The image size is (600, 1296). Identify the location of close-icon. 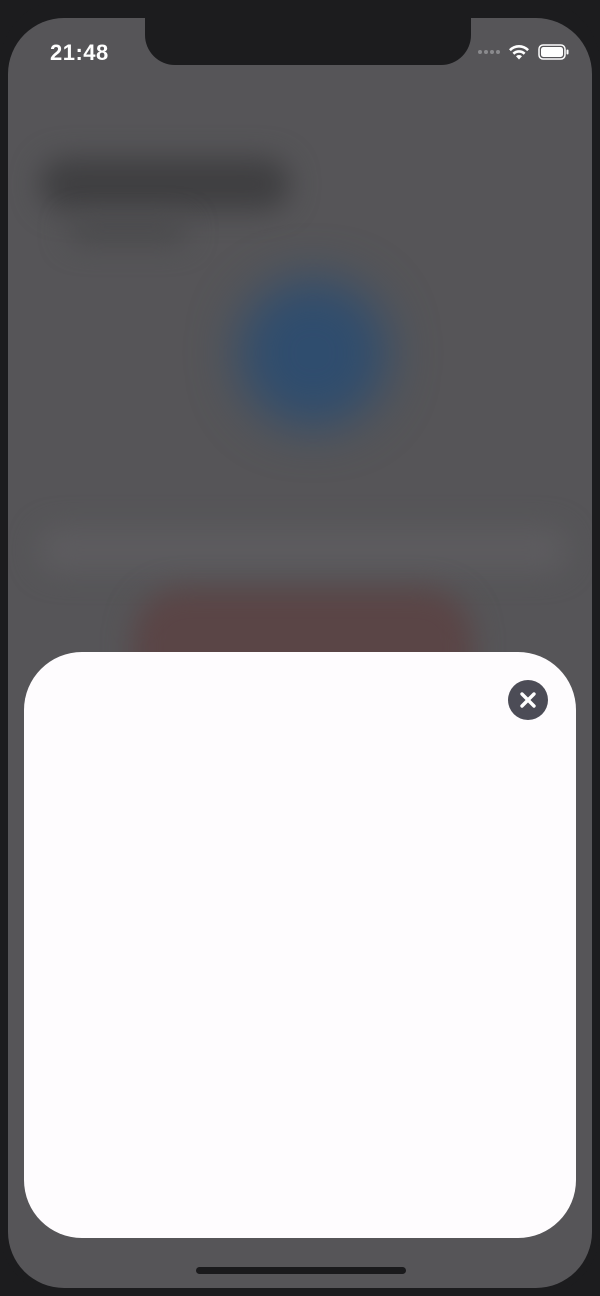
(528, 700).